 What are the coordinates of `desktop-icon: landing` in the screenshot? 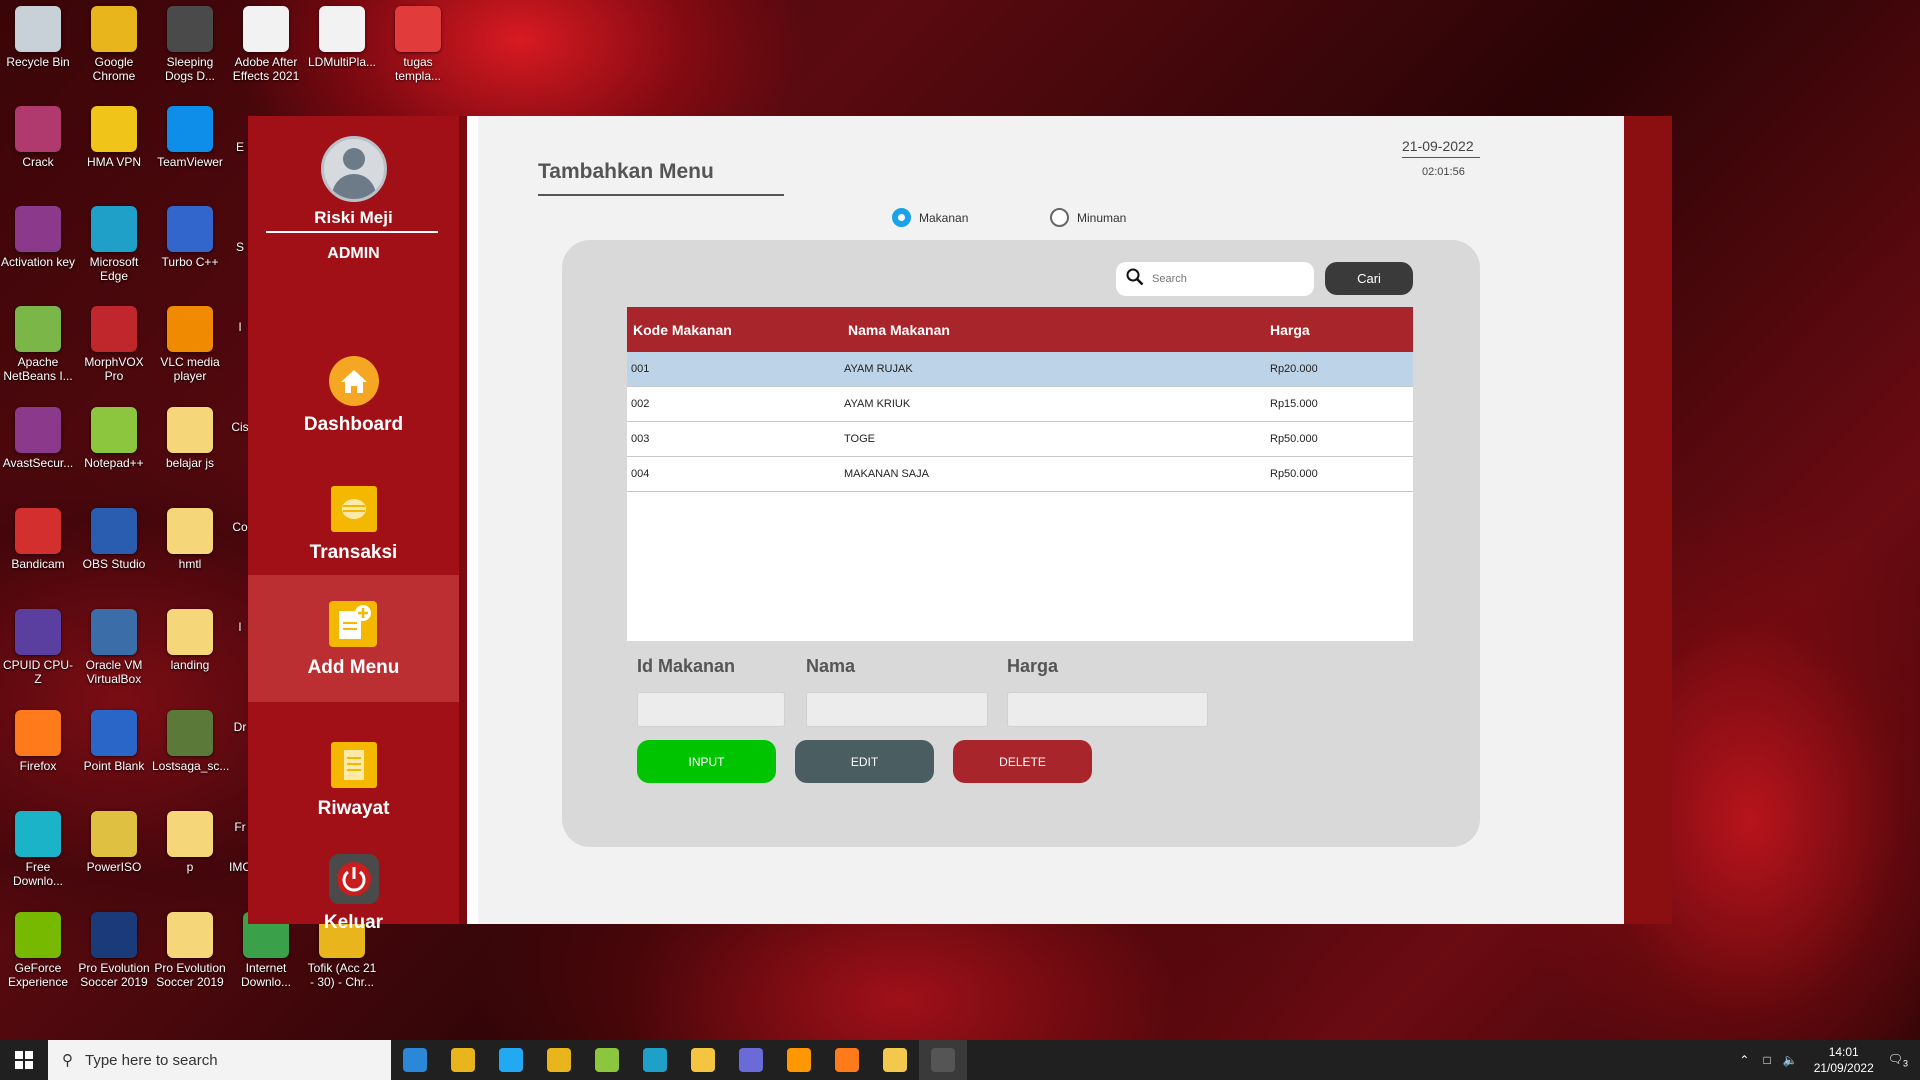 It's located at (190, 640).